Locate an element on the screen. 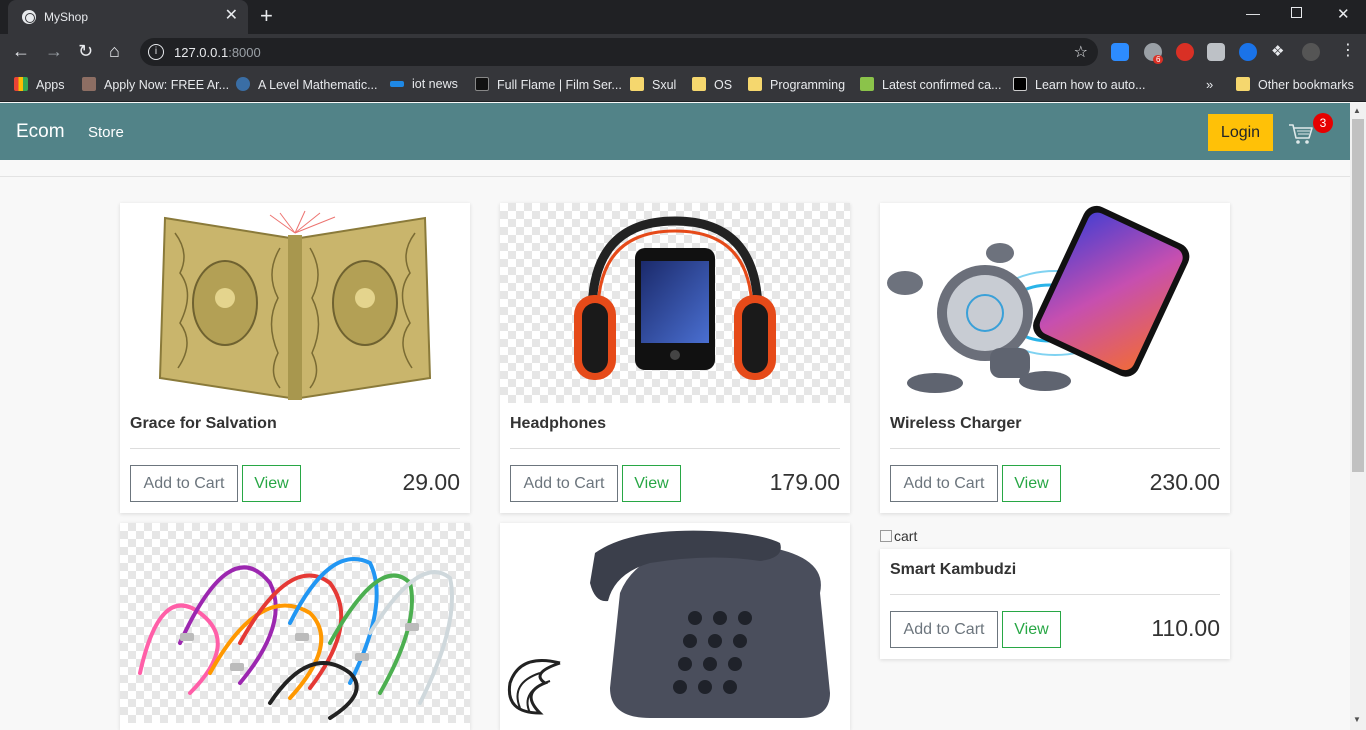 This screenshot has width=1366, height=730. cart-count-badge: 3 is located at coordinates (1323, 123).